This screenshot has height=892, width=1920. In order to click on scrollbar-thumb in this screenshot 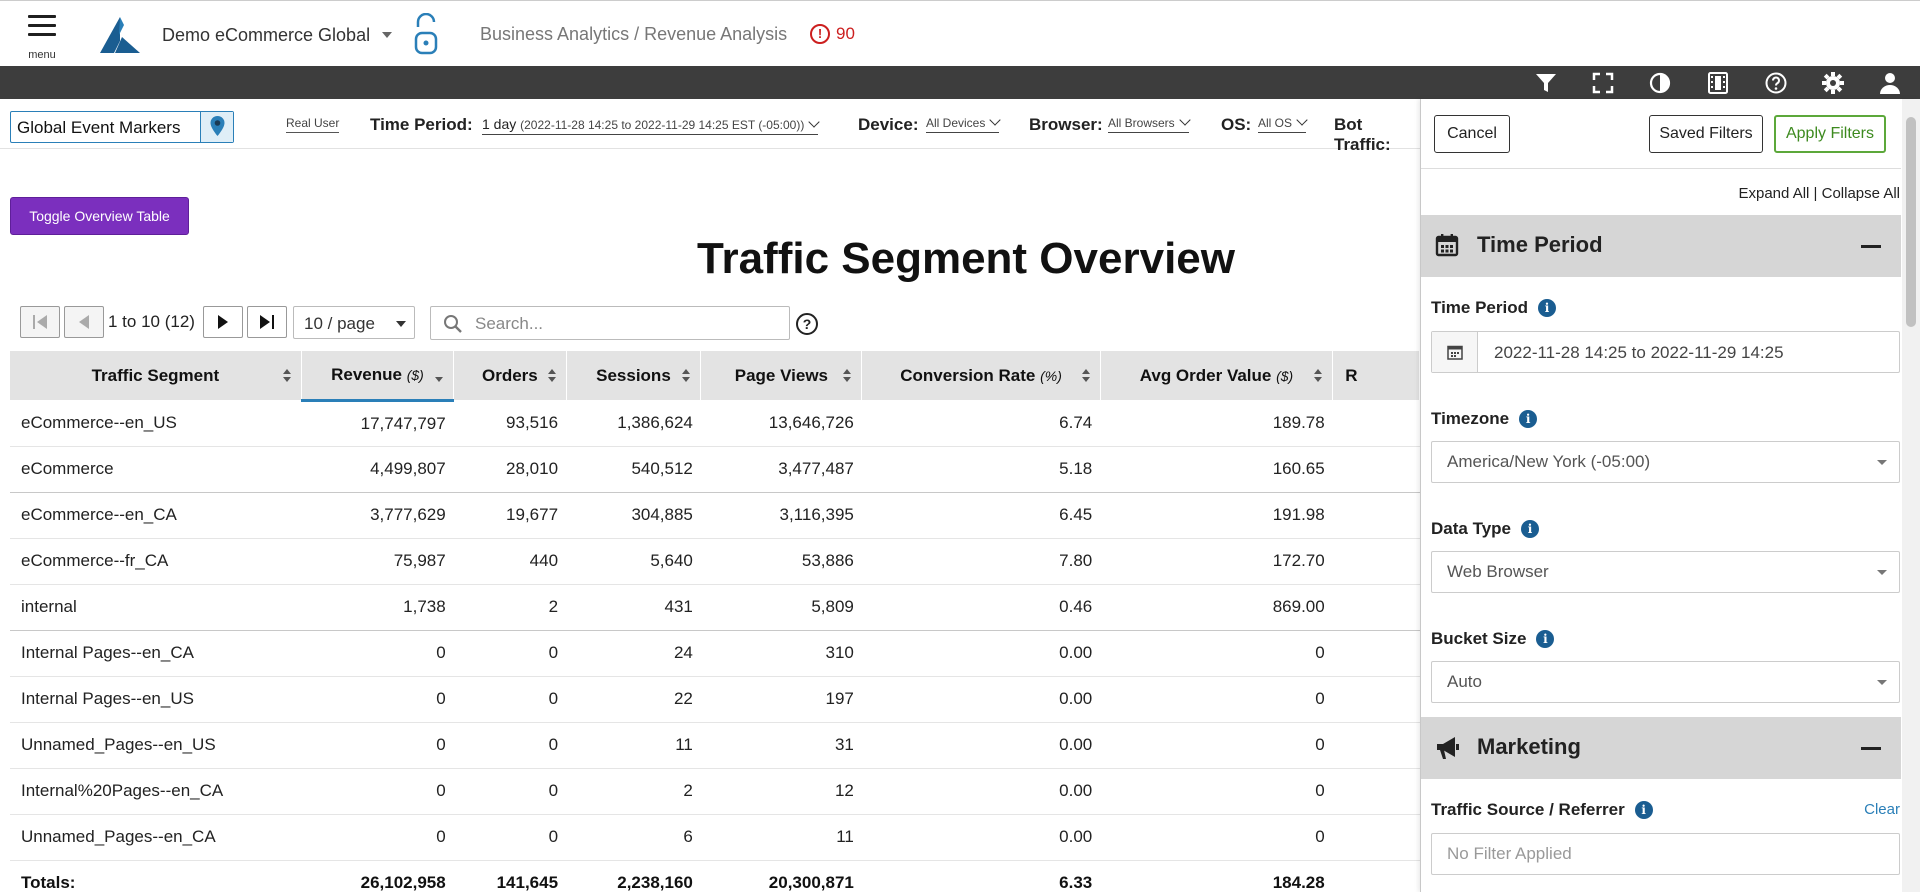, I will do `click(1911, 222)`.